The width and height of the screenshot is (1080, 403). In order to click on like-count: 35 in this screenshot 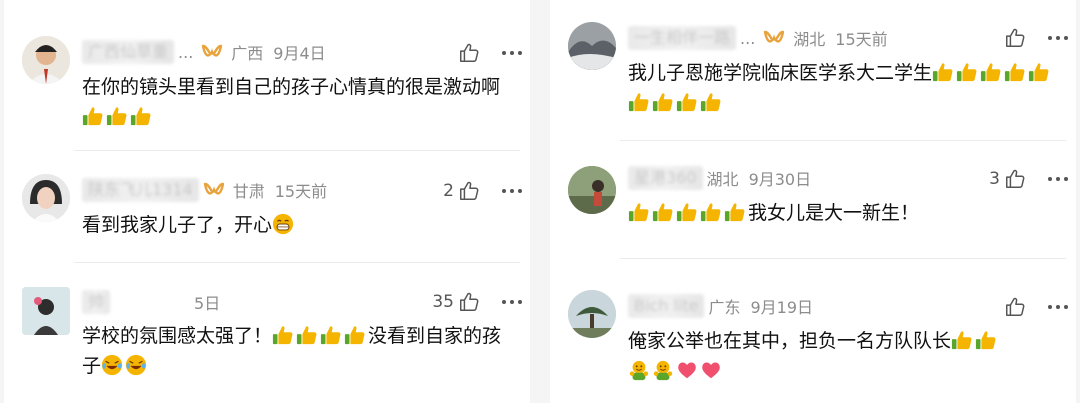, I will do `click(443, 302)`.